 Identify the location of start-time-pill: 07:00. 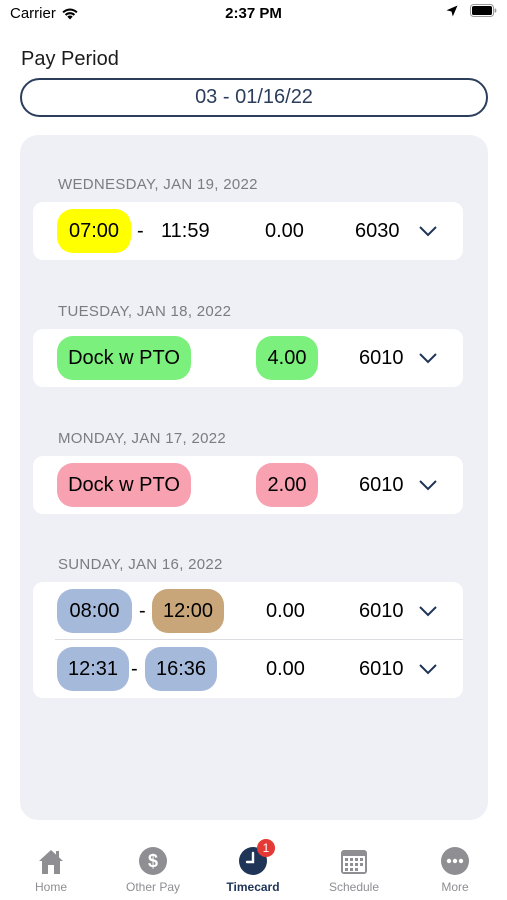
(94, 231).